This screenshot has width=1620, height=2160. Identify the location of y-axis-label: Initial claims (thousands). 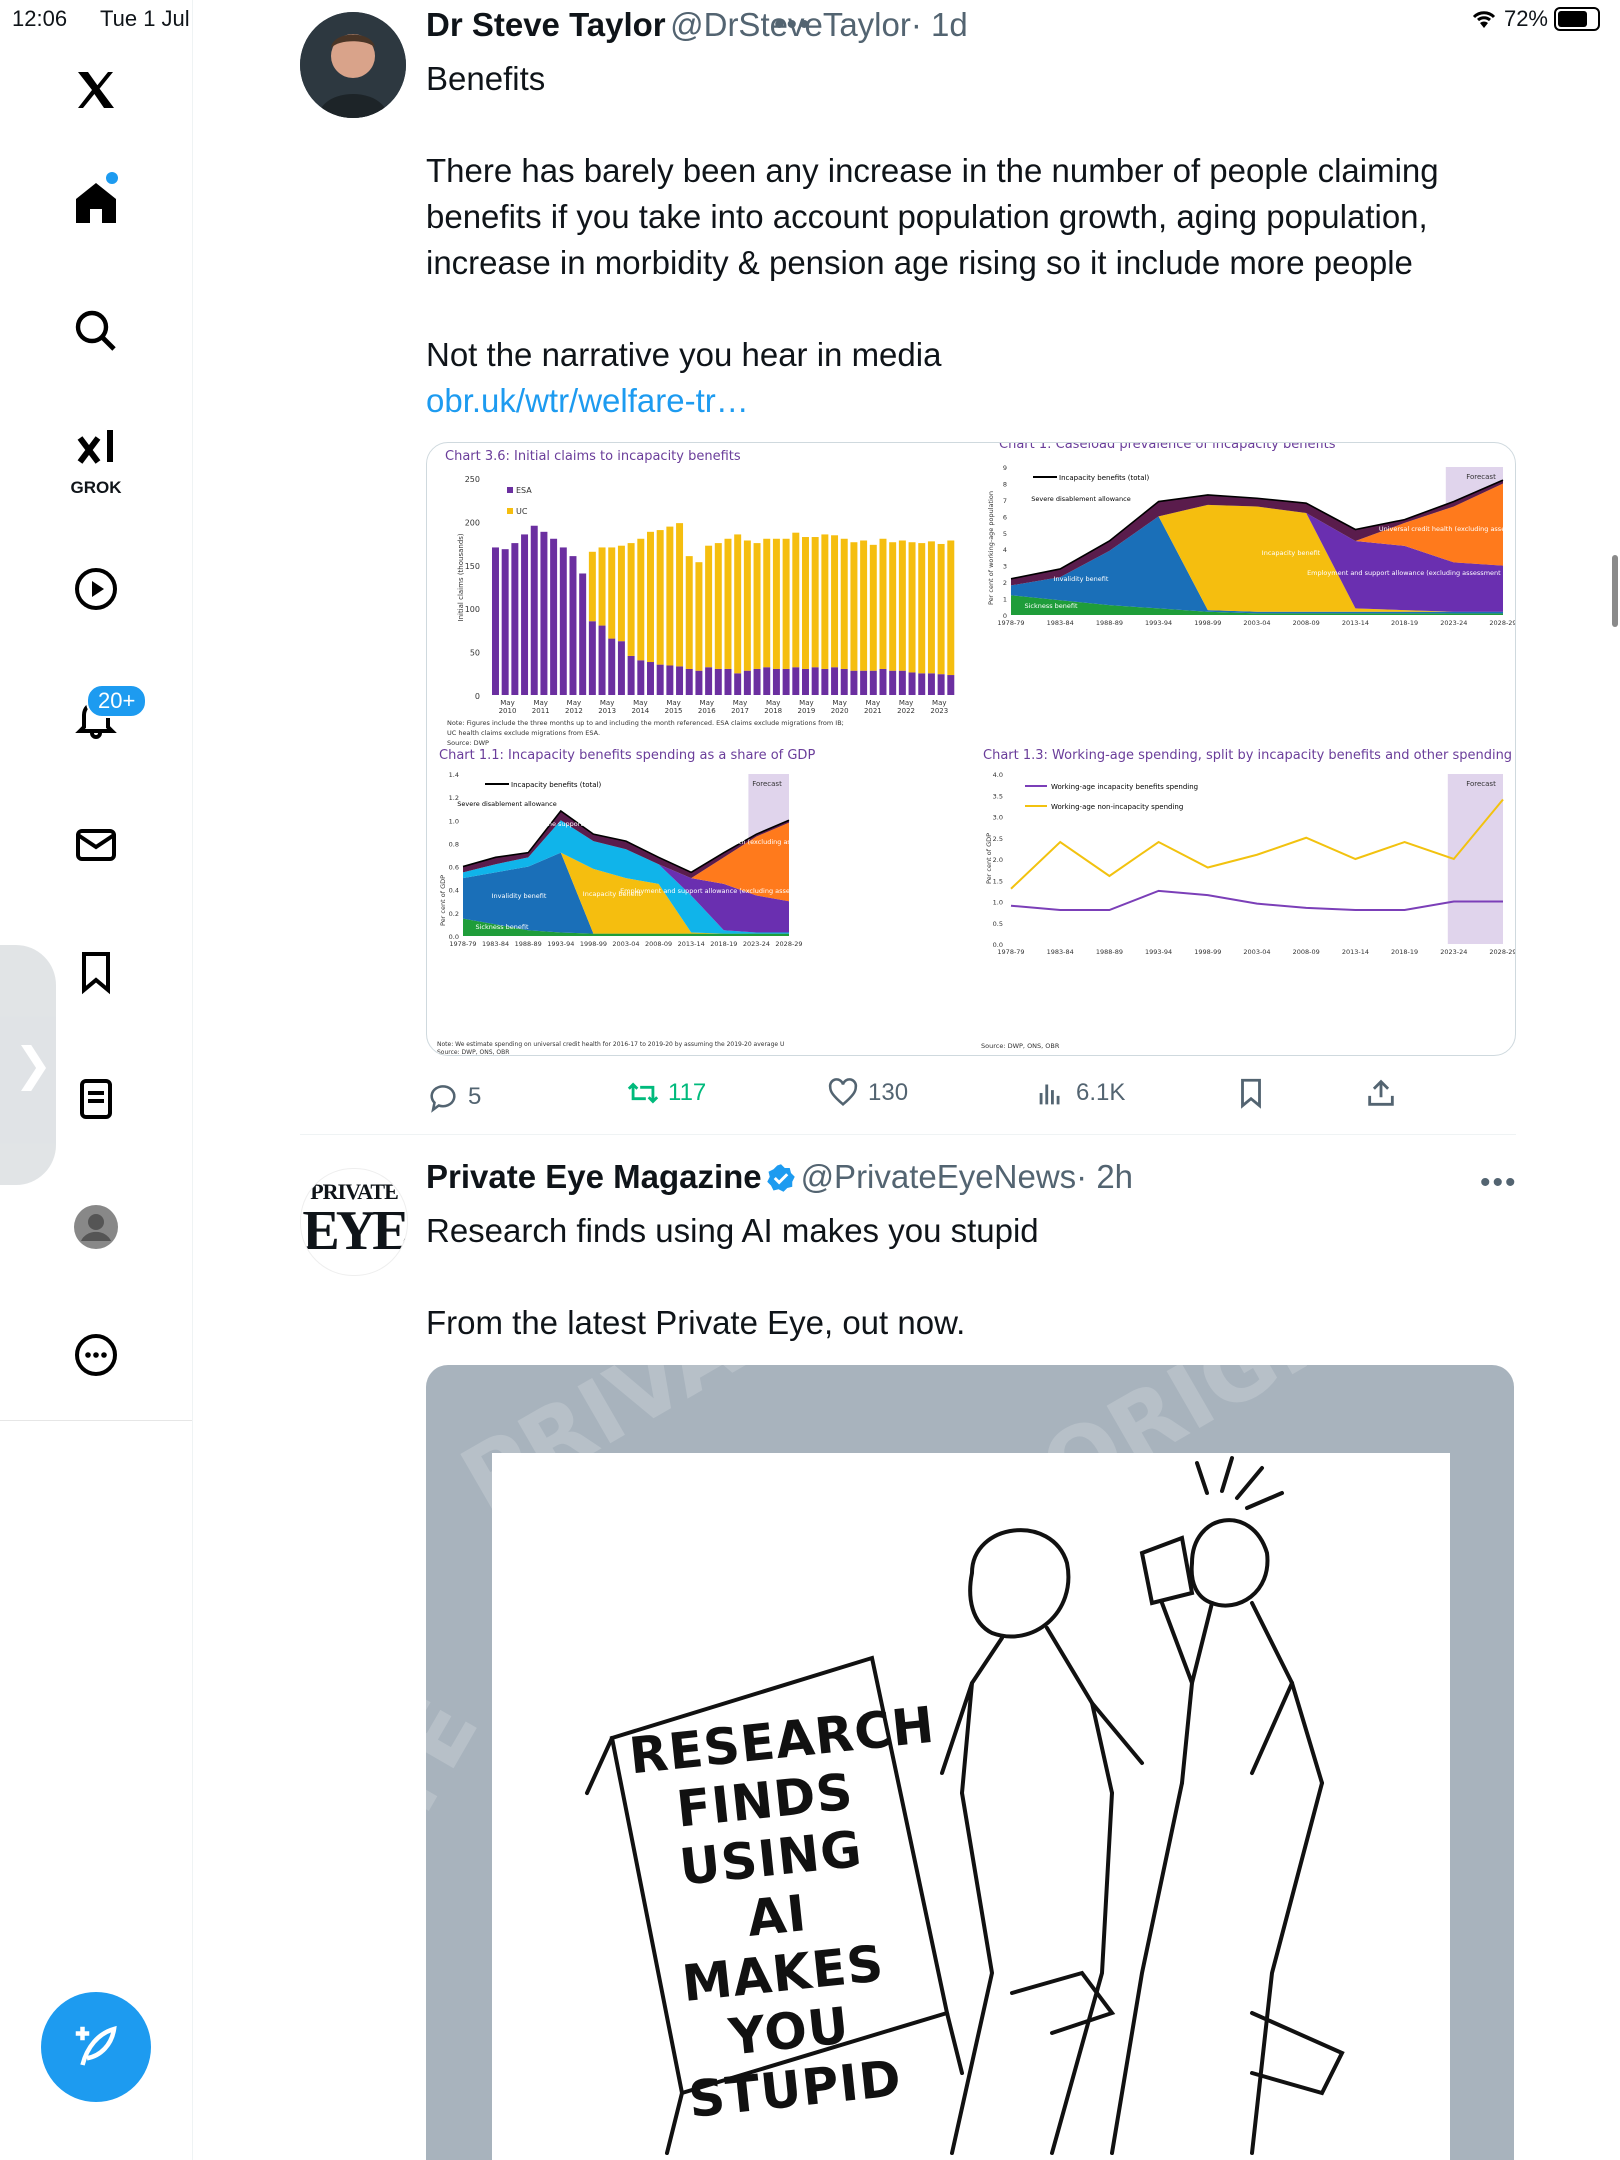
(461, 577).